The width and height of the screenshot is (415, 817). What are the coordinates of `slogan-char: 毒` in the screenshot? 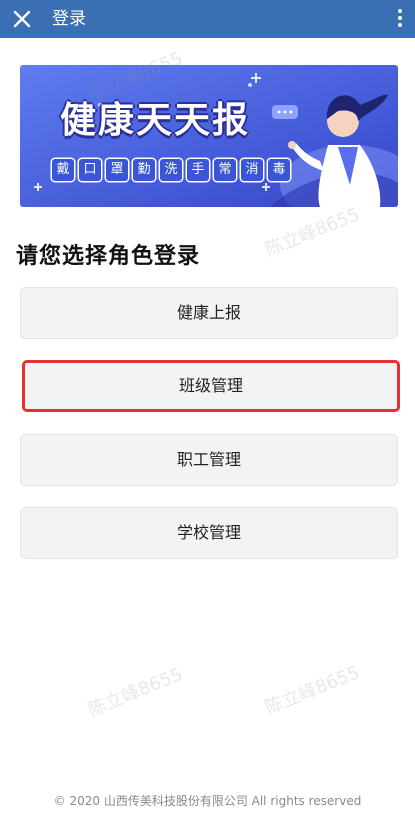 It's located at (279, 170).